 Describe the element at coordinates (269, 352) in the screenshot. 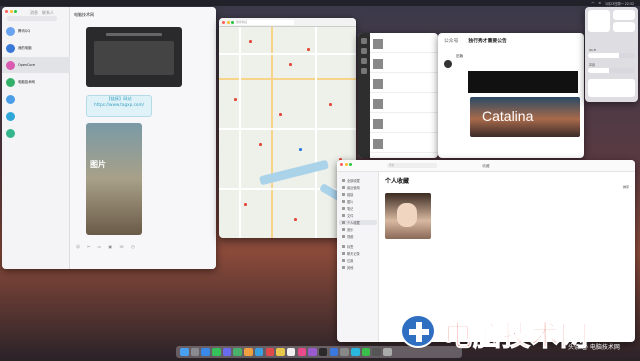

I see `calendar-icon` at that location.